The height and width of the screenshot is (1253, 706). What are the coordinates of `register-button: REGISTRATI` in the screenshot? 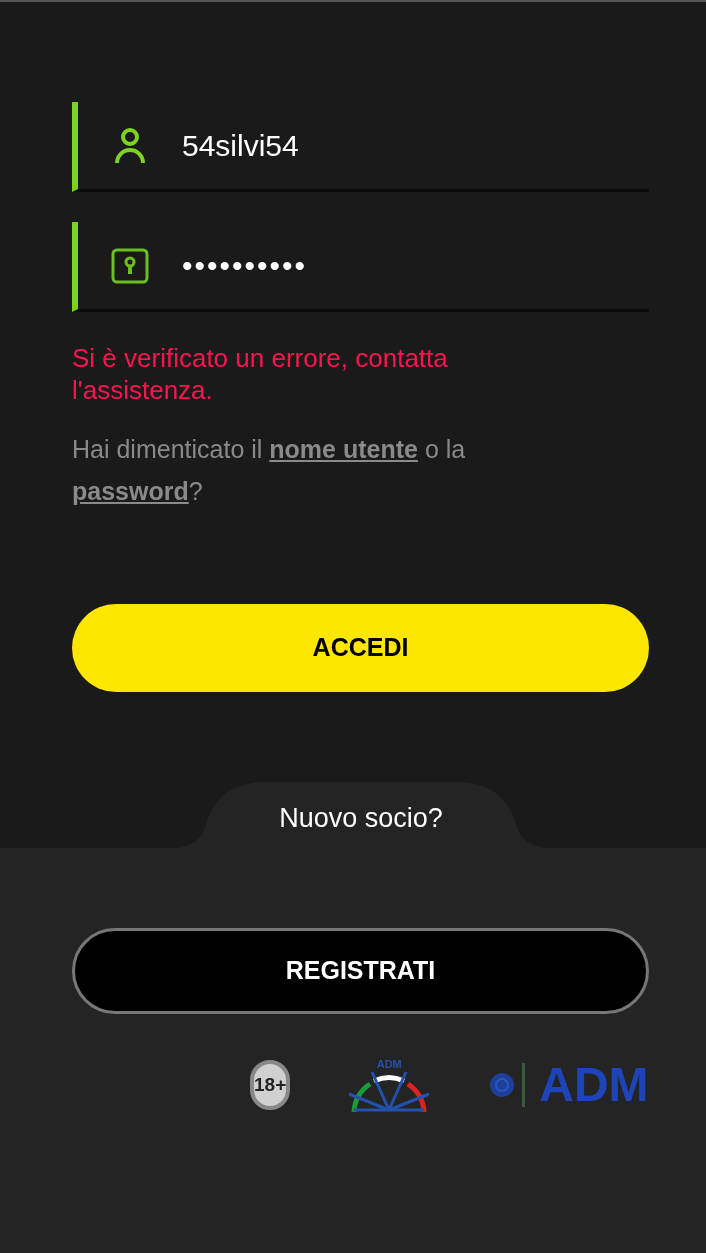 It's located at (360, 971).